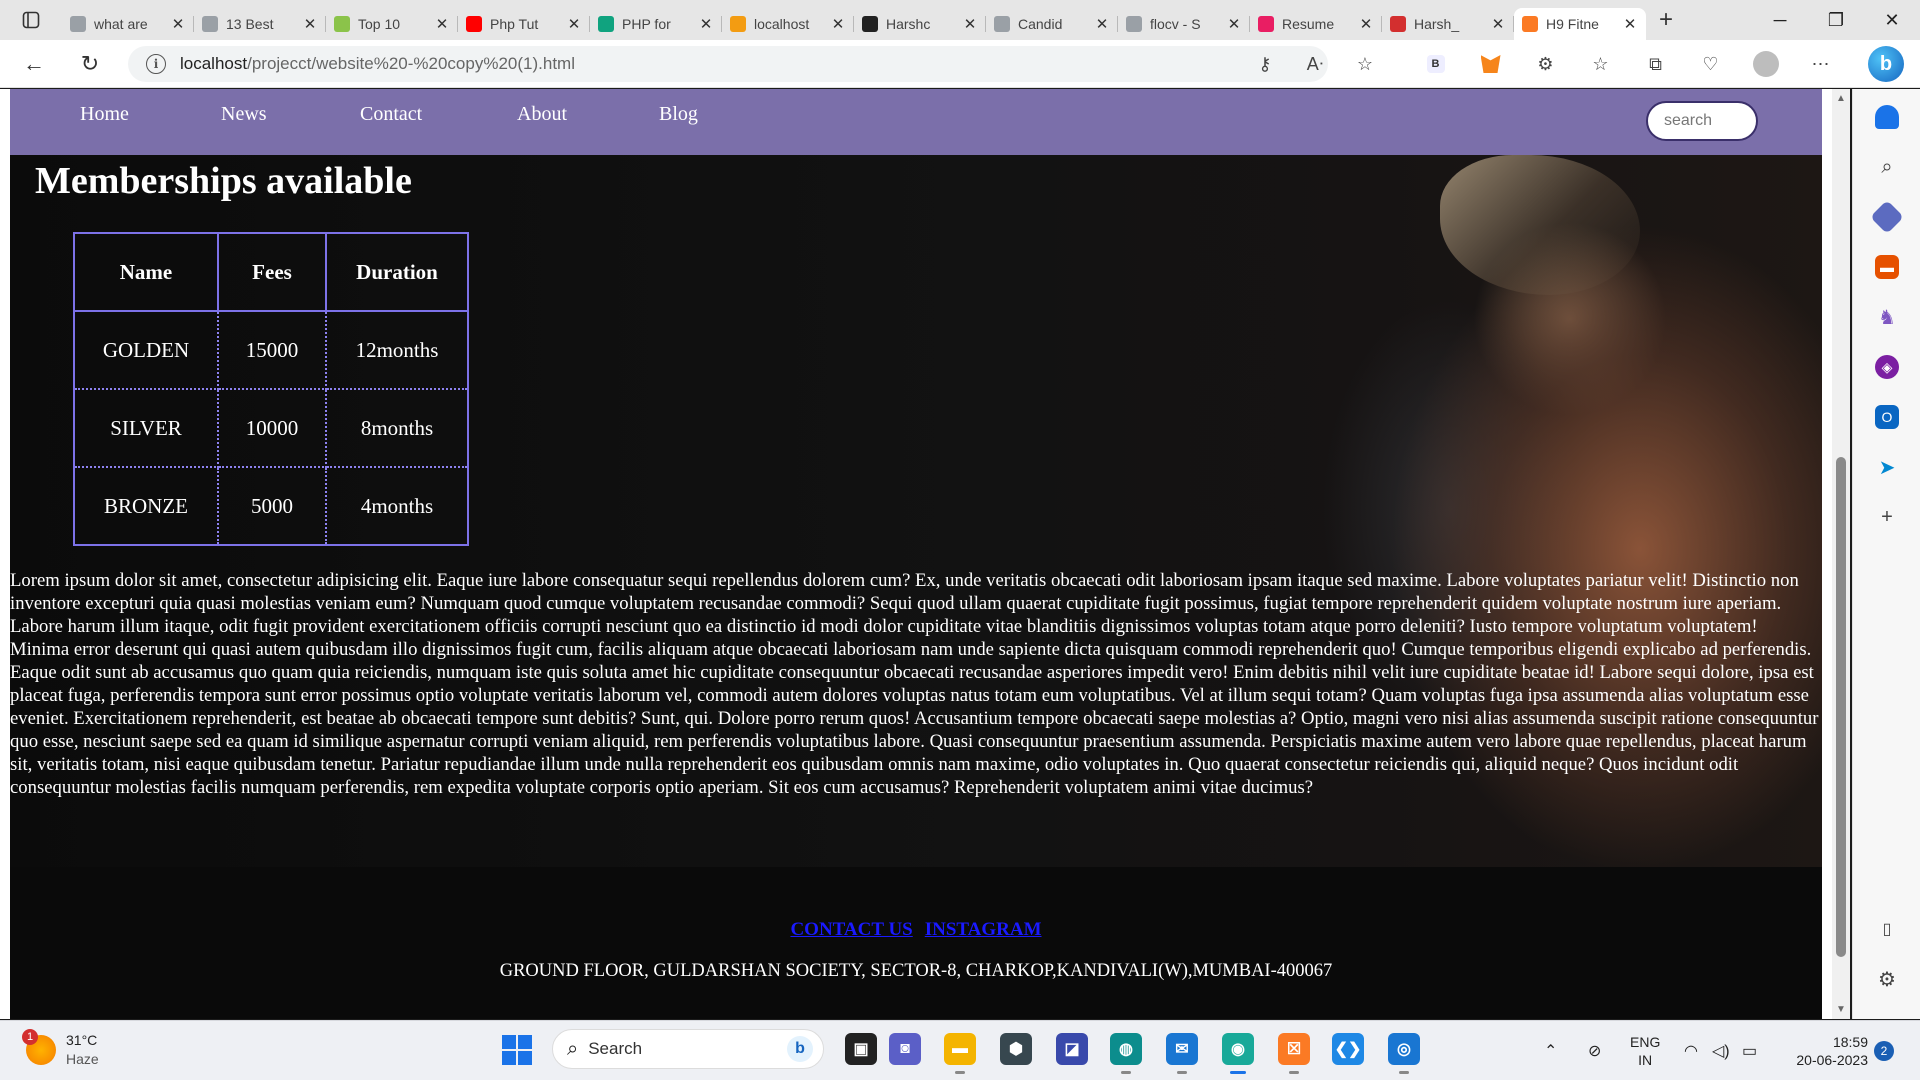  I want to click on nav-blog-link: Blog, so click(678, 114).